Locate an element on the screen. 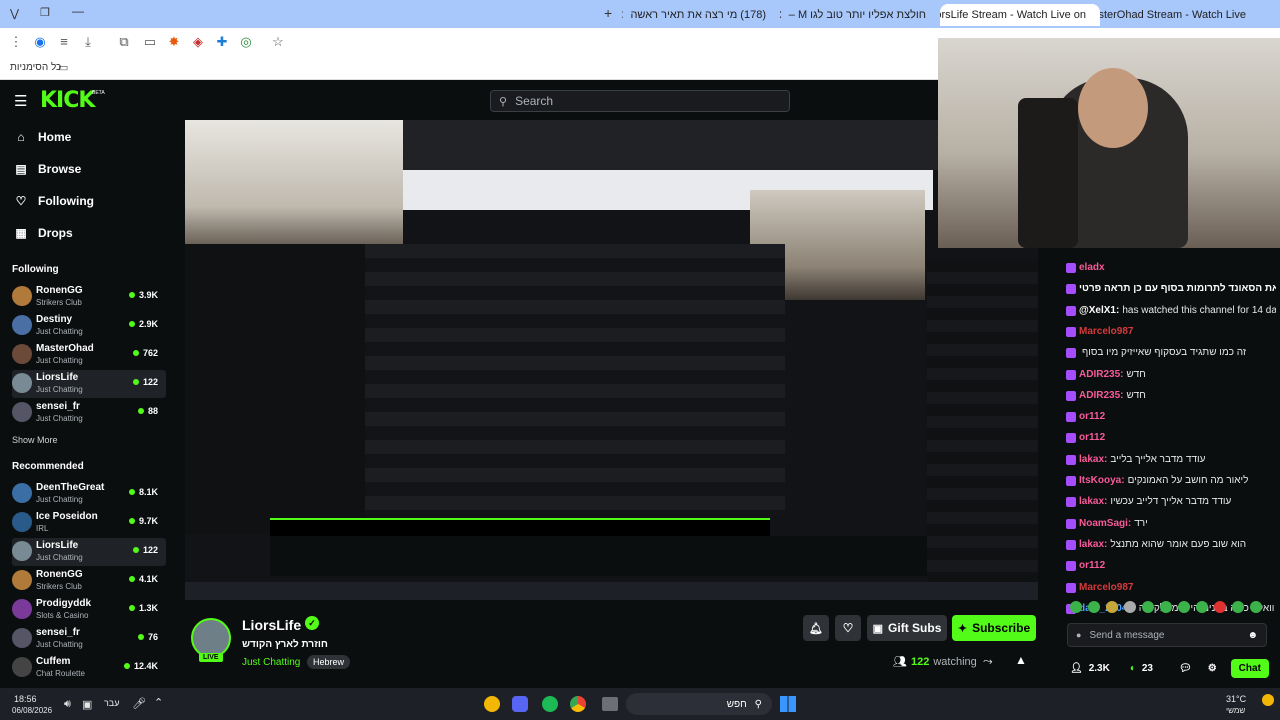  new-tab-icon: + is located at coordinates (608, 13).